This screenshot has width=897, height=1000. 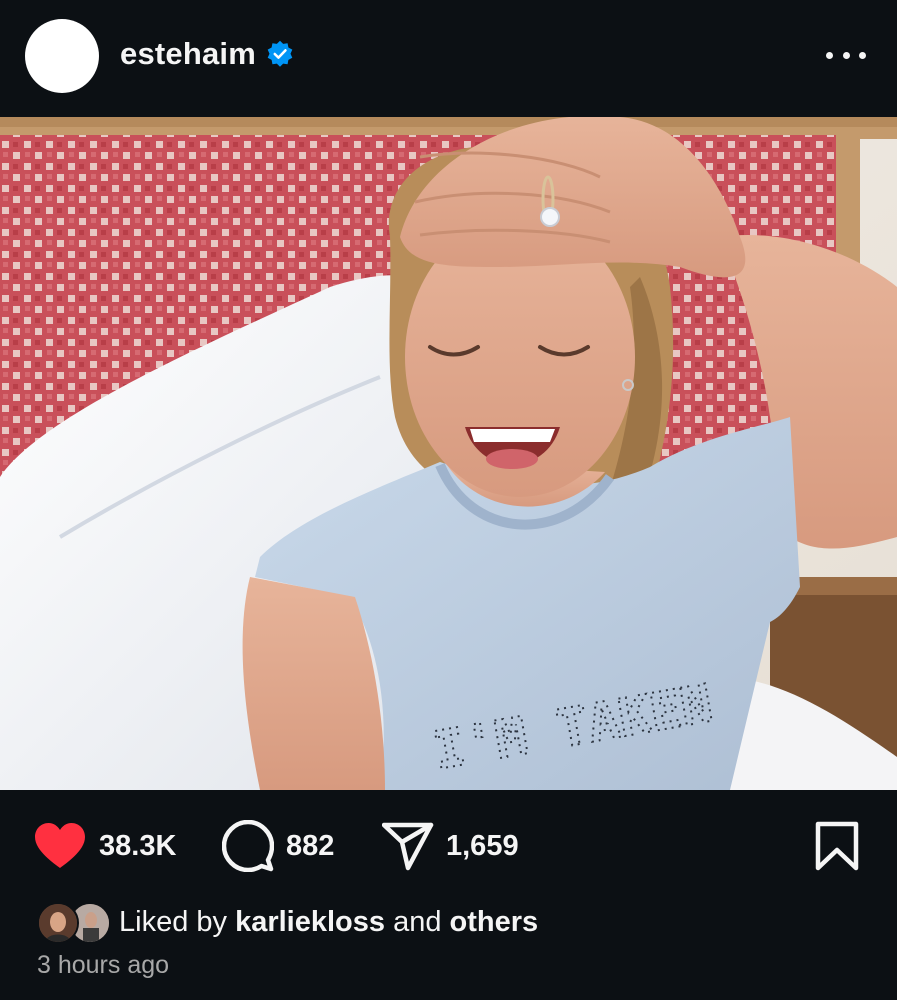 I want to click on heart-icon, so click(x=60, y=845).